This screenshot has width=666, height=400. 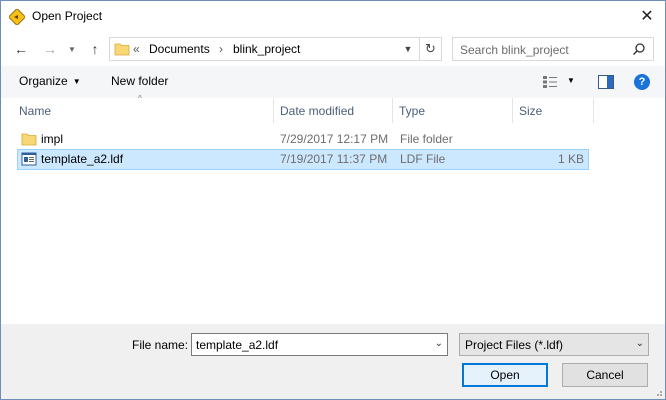 I want to click on file-date: 7/29/2017 12:17 PM, so click(x=334, y=139).